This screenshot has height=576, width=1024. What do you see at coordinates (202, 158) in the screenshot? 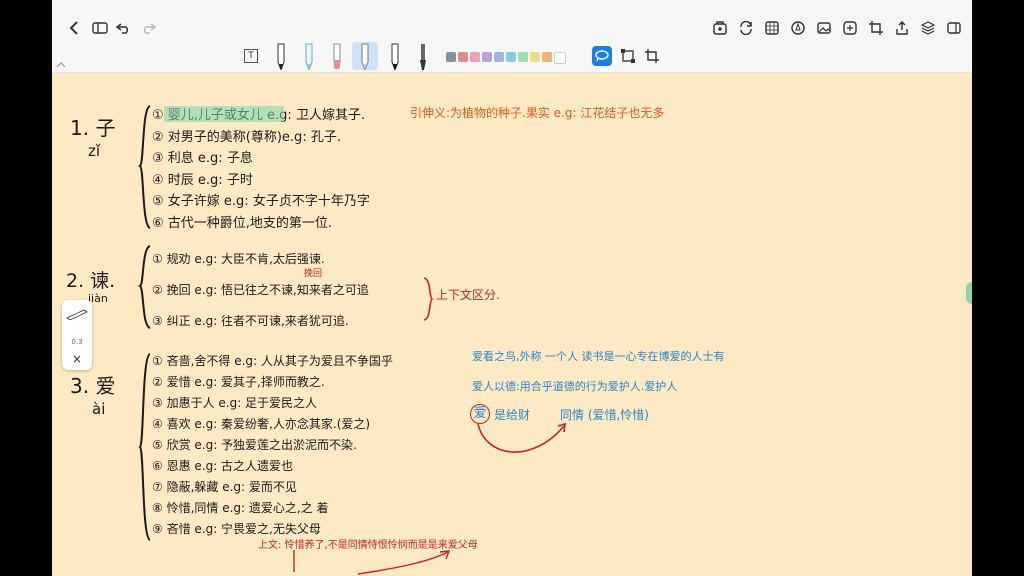
I see `list-item: ③ 利息 e.g: 子息` at bounding box center [202, 158].